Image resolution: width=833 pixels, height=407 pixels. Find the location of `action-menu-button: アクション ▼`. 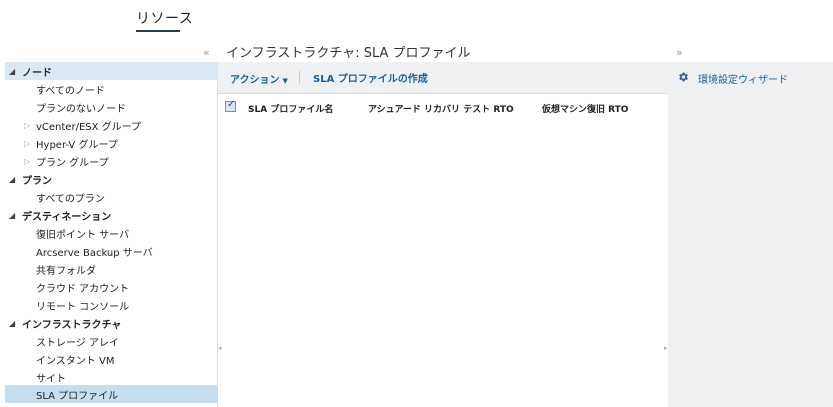

action-menu-button: アクション ▼ is located at coordinates (259, 78).